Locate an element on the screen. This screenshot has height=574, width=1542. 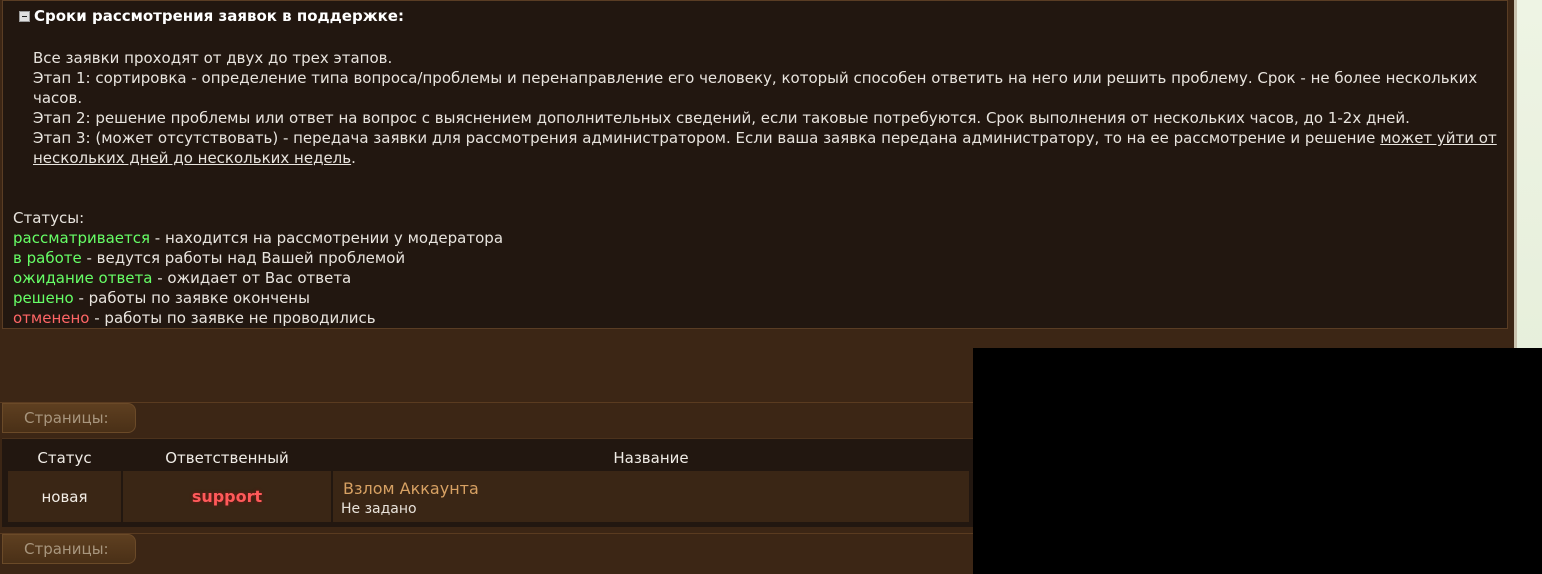
status-legend-item: ожидание ответа - ожидает от Вас ответа is located at coordinates (258, 278).